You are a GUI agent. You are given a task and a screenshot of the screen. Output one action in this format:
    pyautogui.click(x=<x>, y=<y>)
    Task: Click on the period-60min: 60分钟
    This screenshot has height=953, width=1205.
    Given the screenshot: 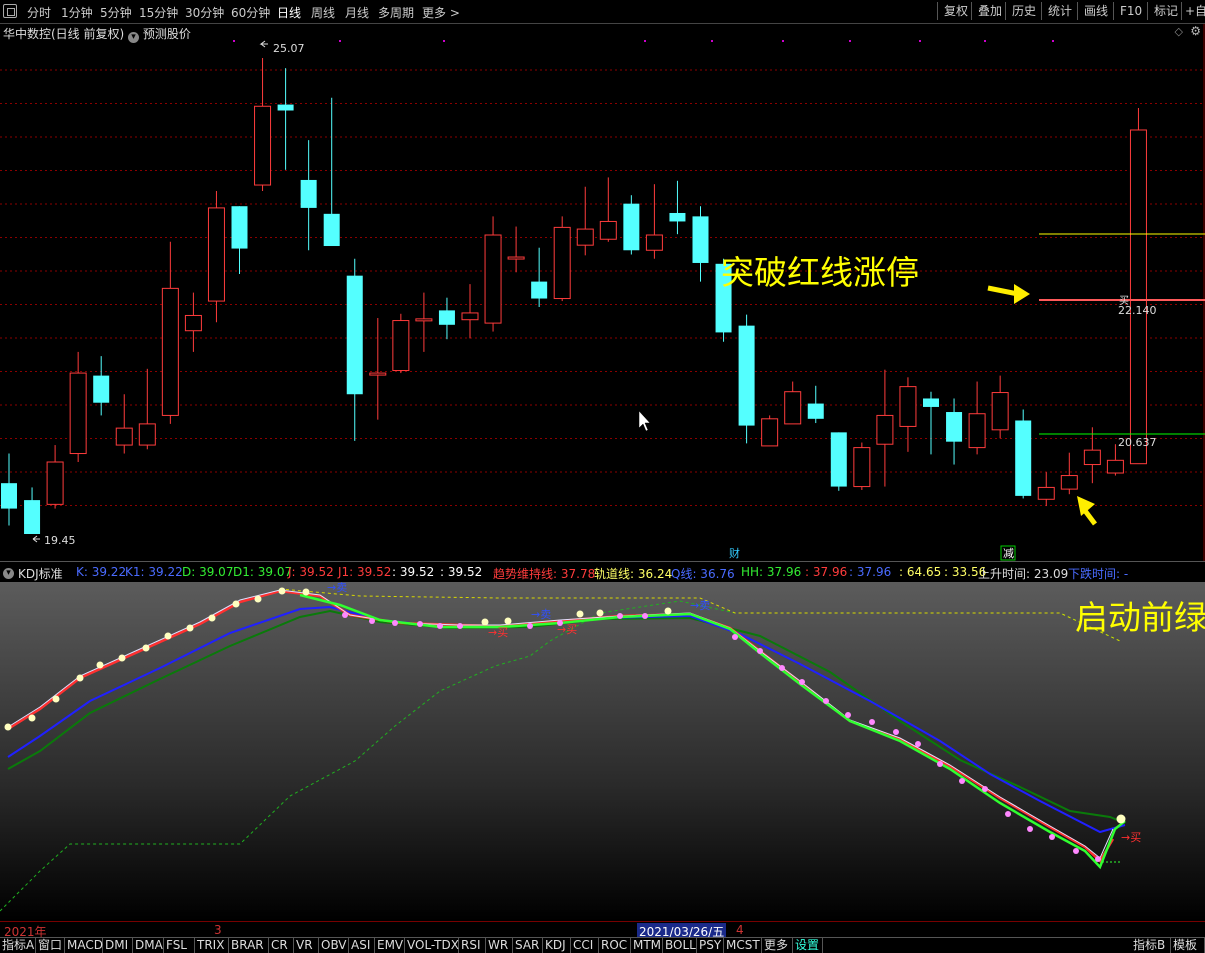 What is the action you would take?
    pyautogui.click(x=250, y=12)
    